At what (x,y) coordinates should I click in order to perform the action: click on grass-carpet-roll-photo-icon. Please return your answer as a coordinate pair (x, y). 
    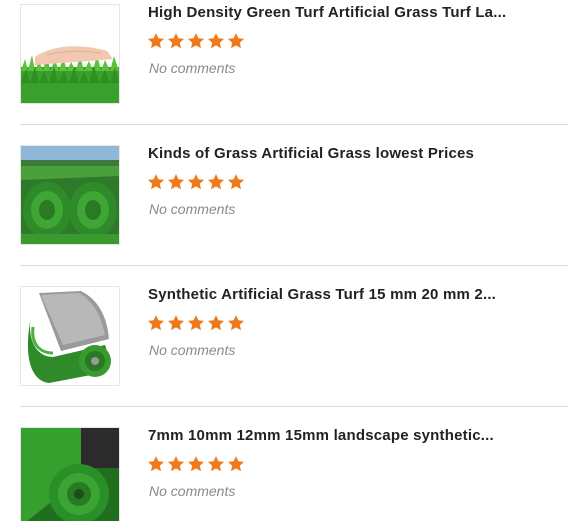
    Looking at the image, I should click on (70, 474).